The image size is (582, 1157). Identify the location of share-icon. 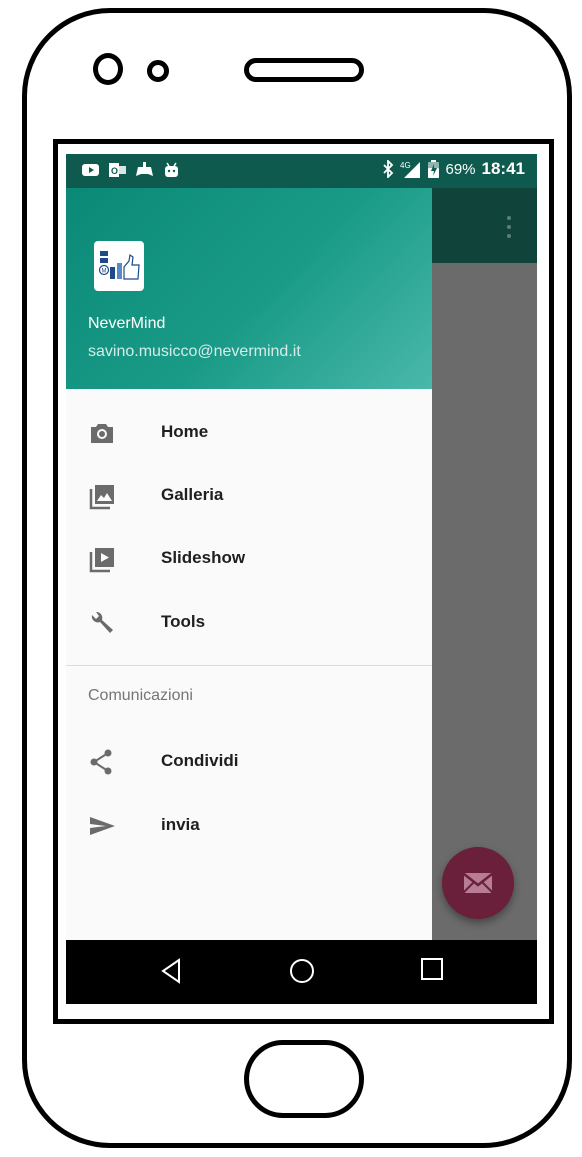
(101, 762).